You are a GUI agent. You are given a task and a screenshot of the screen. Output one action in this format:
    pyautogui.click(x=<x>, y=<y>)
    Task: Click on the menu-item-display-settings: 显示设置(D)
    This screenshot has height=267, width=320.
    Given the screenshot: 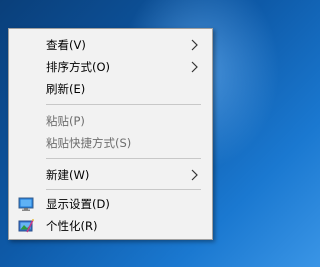 What is the action you would take?
    pyautogui.click(x=110, y=204)
    